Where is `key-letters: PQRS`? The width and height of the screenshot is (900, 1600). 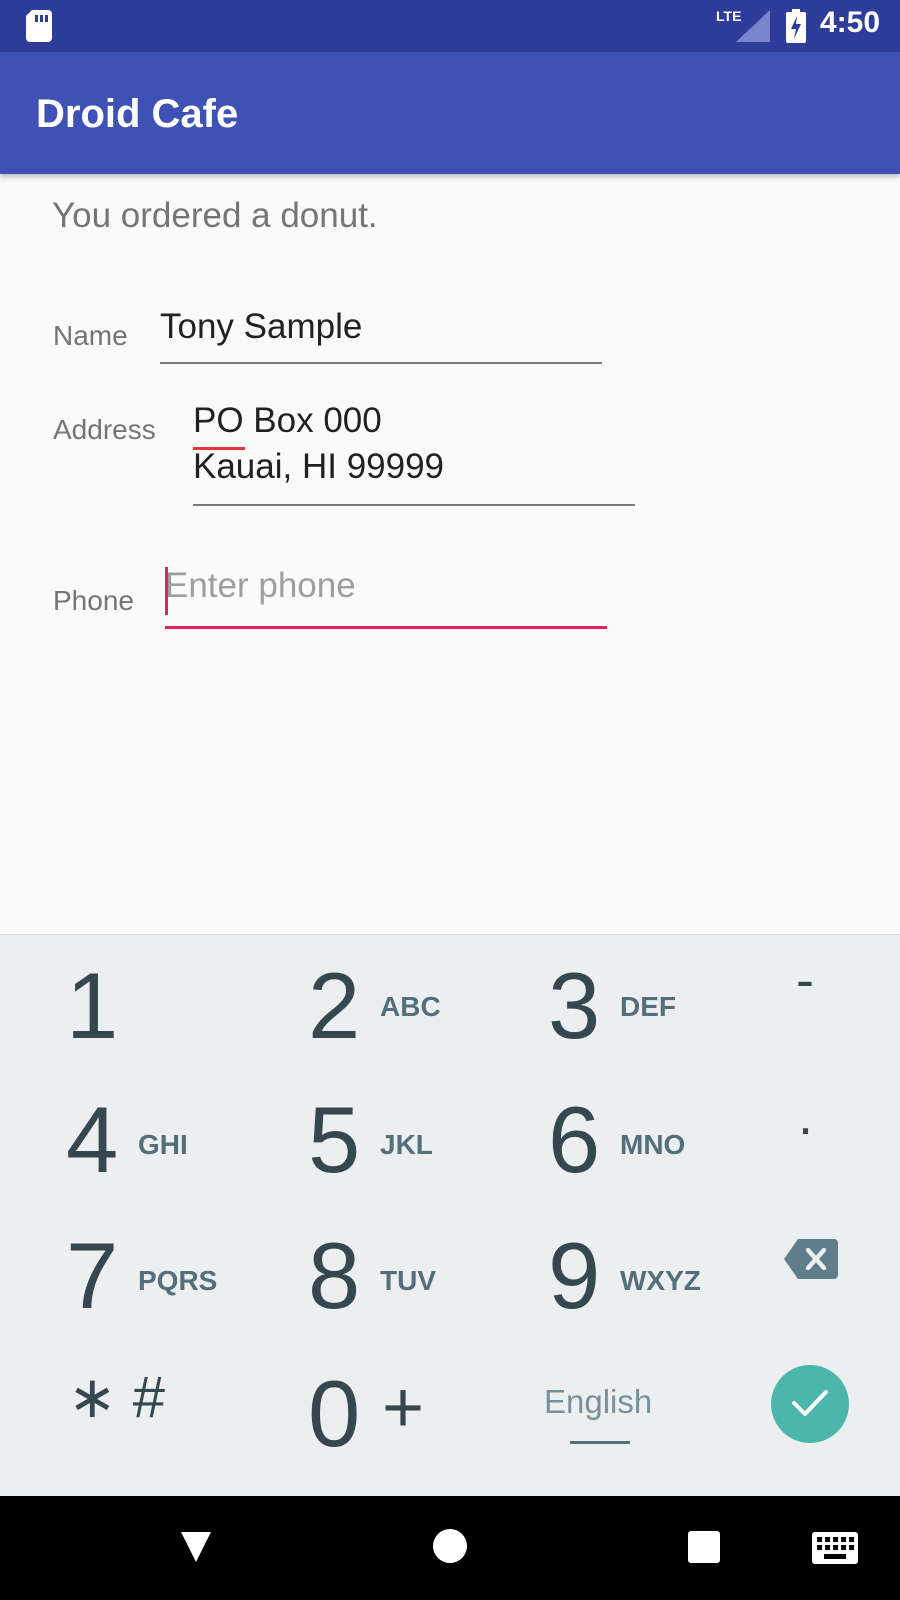 key-letters: PQRS is located at coordinates (178, 1280).